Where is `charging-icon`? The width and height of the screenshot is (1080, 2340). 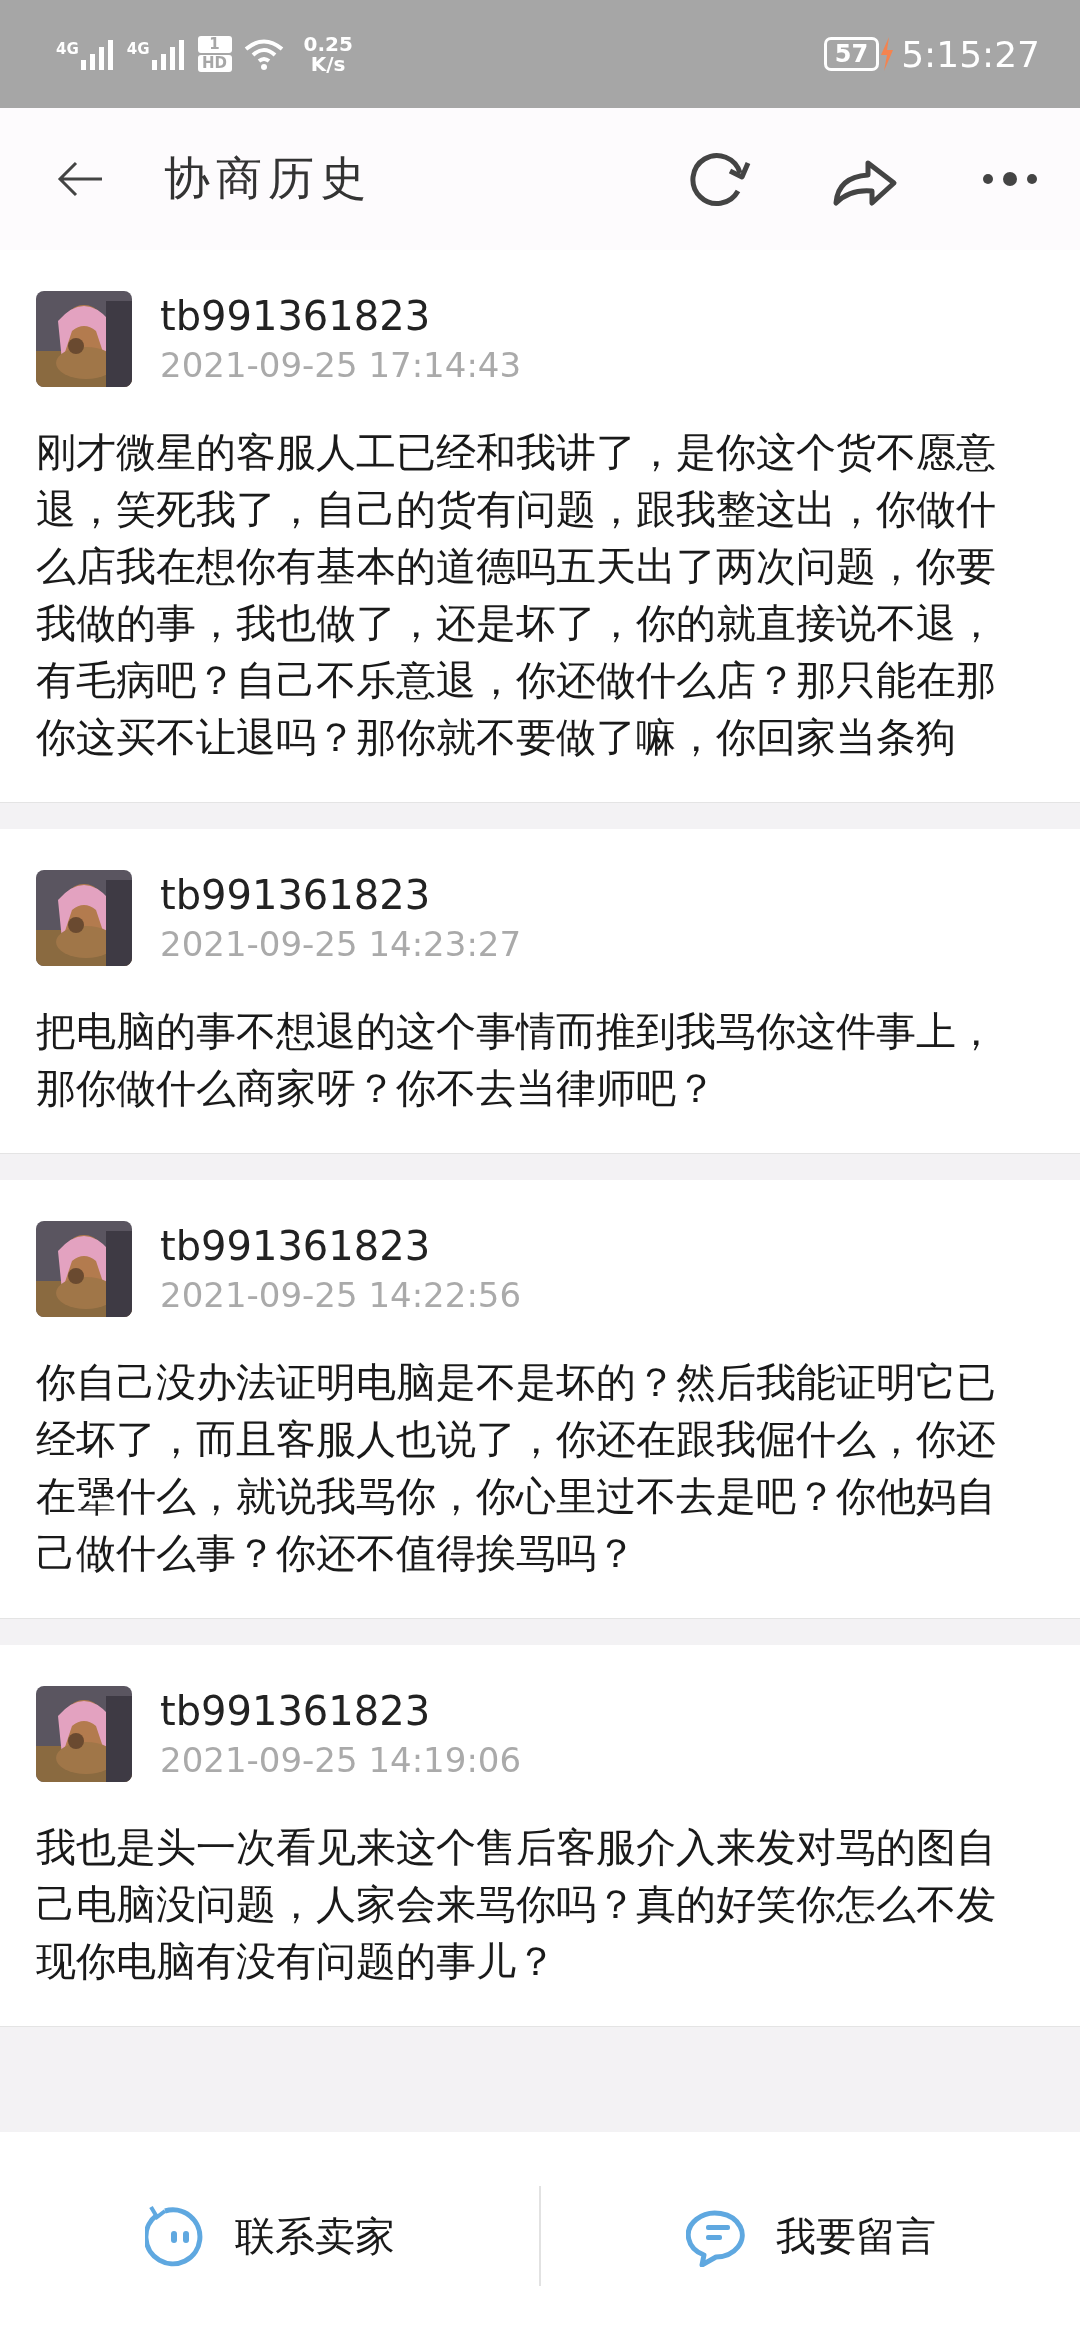
charging-icon is located at coordinates (887, 54).